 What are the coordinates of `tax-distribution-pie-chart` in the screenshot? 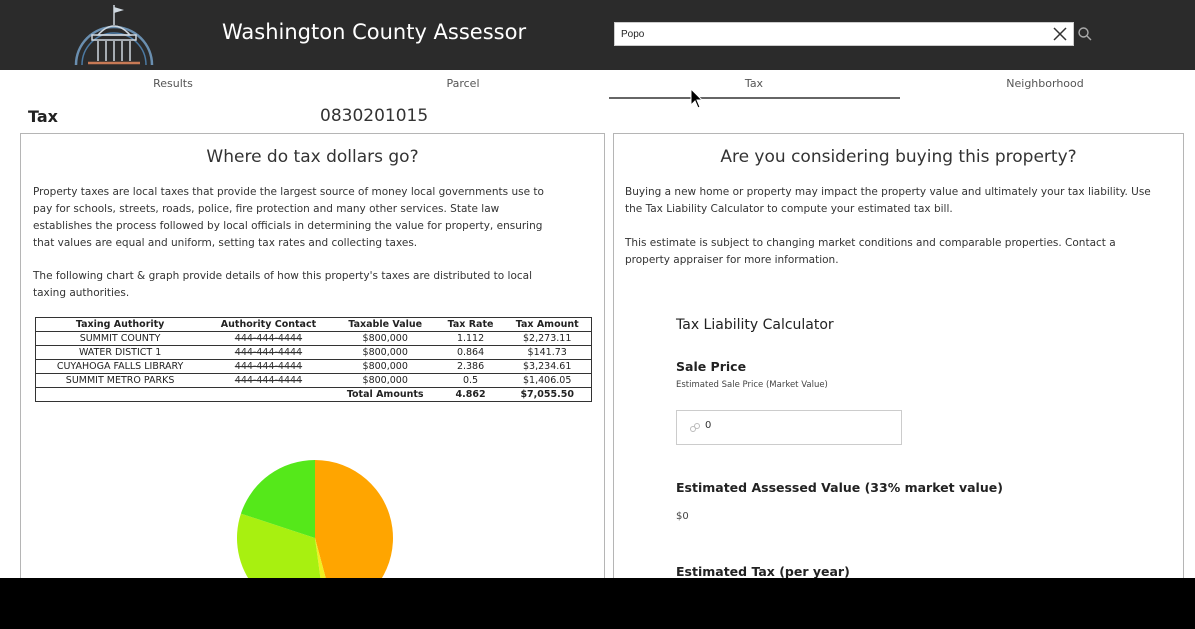 It's located at (315, 526).